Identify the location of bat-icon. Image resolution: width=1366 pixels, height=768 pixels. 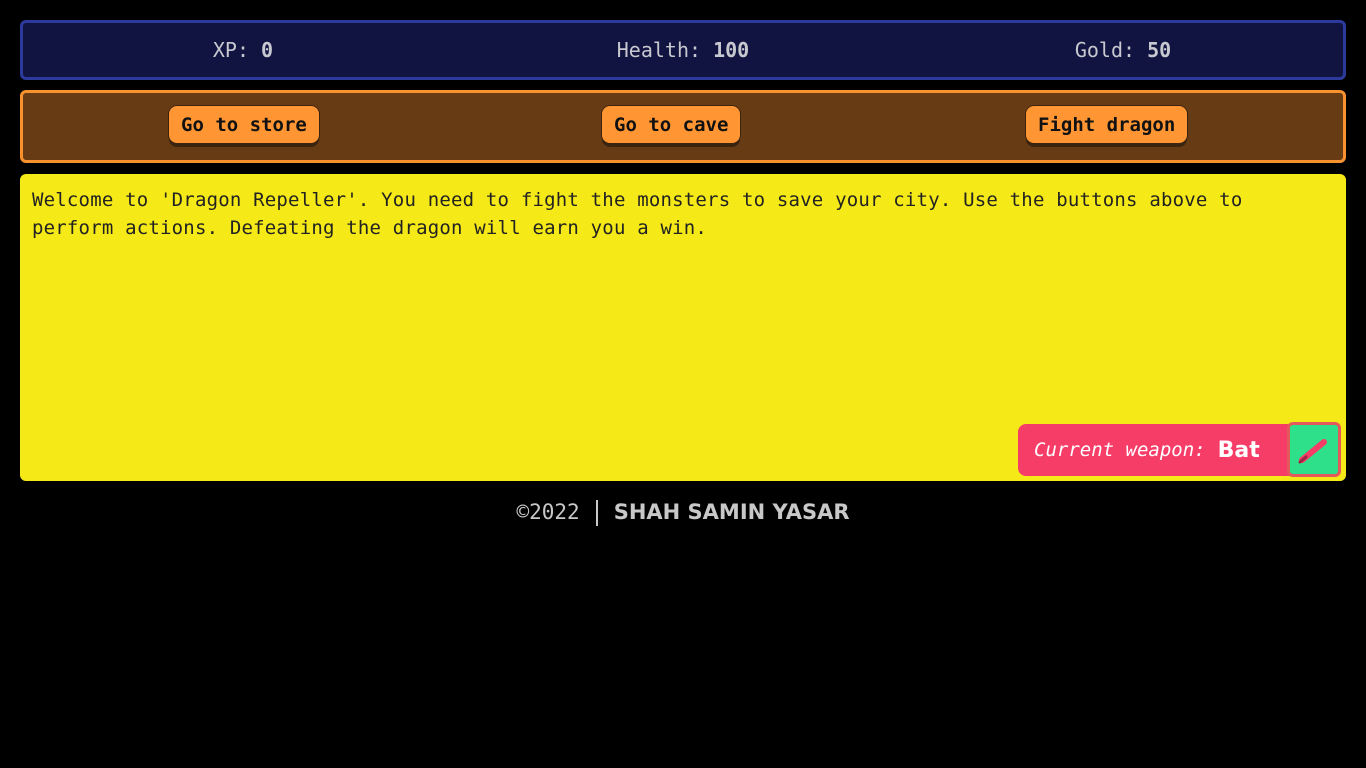
(1314, 449).